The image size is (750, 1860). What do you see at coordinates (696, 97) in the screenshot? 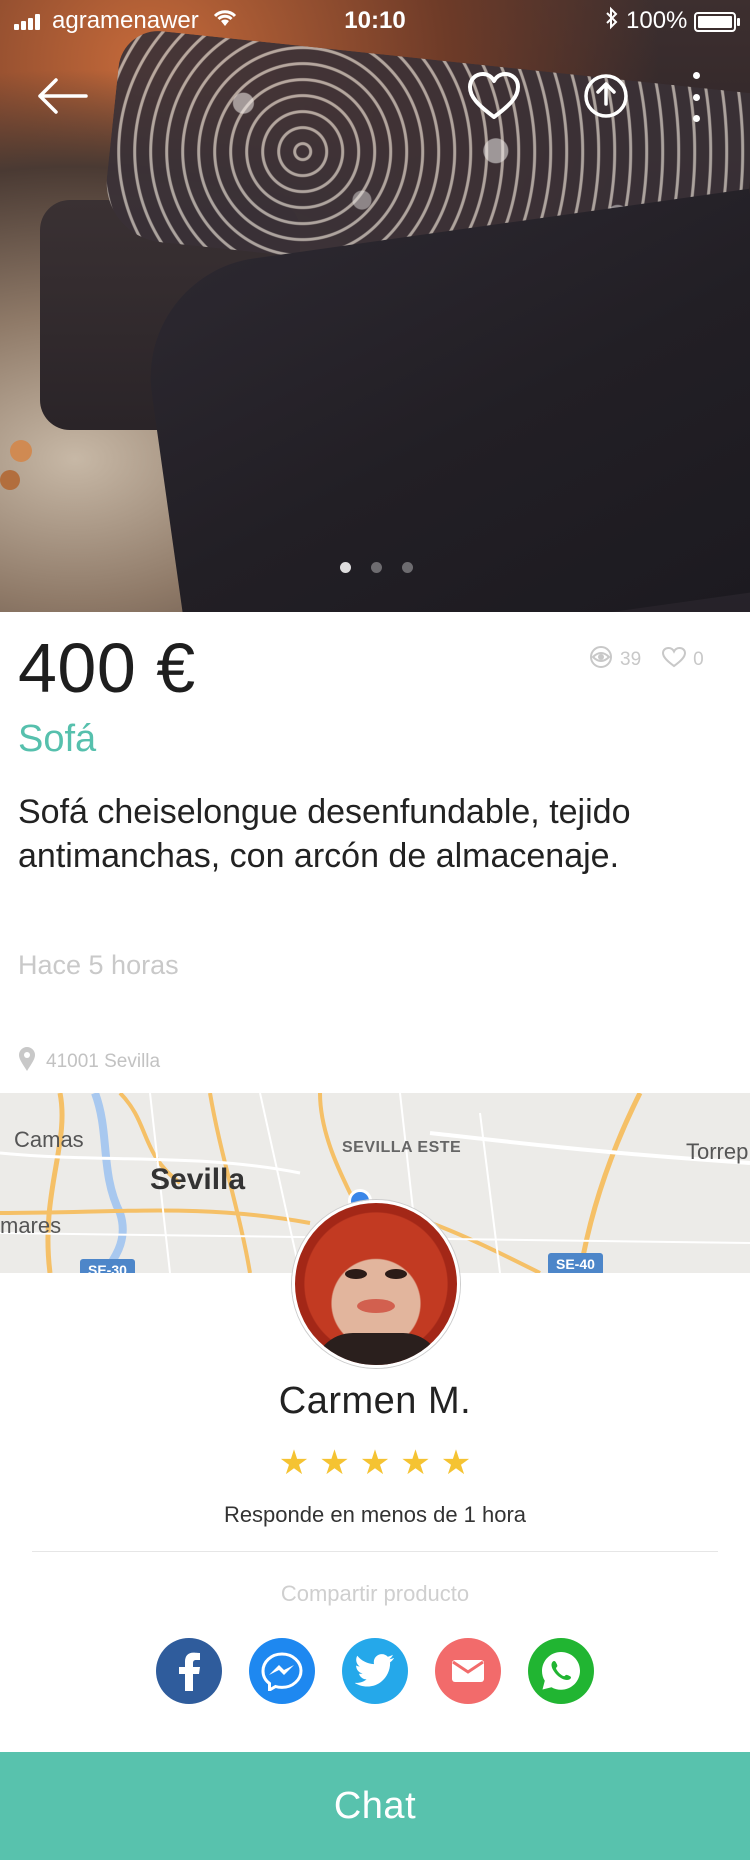
I see `more-vertical-icon` at bounding box center [696, 97].